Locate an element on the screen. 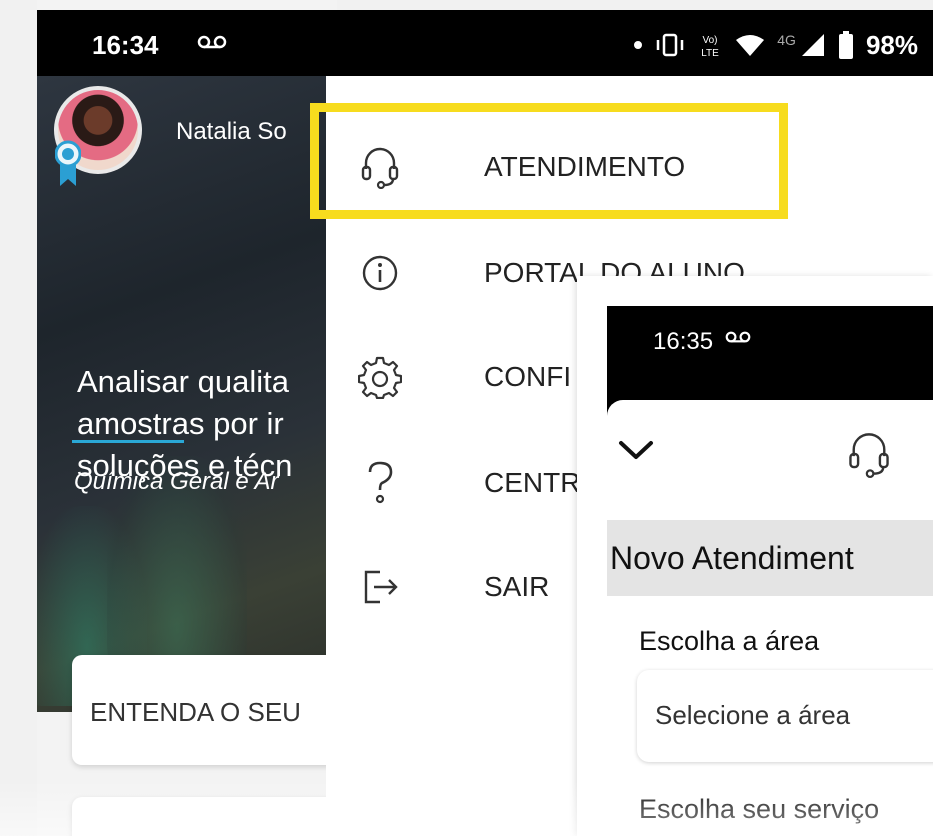 The image size is (933, 836). menu-item-label: SAIR is located at coordinates (517, 586).